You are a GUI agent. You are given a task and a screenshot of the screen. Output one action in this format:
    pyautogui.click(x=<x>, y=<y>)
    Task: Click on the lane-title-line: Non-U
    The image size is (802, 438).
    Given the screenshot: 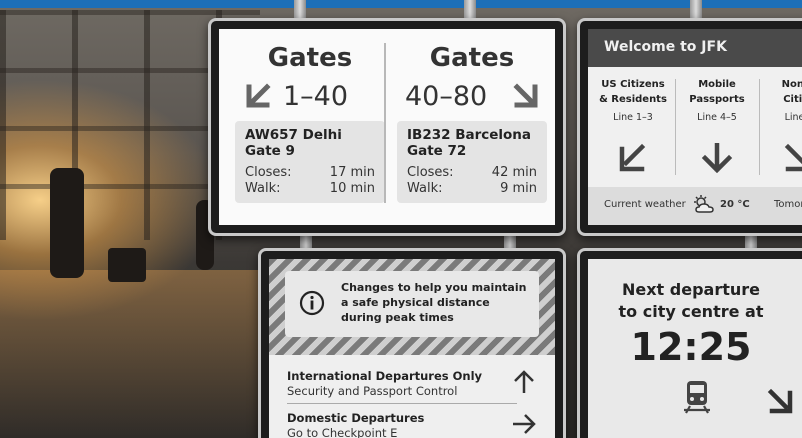 What is the action you would take?
    pyautogui.click(x=791, y=84)
    